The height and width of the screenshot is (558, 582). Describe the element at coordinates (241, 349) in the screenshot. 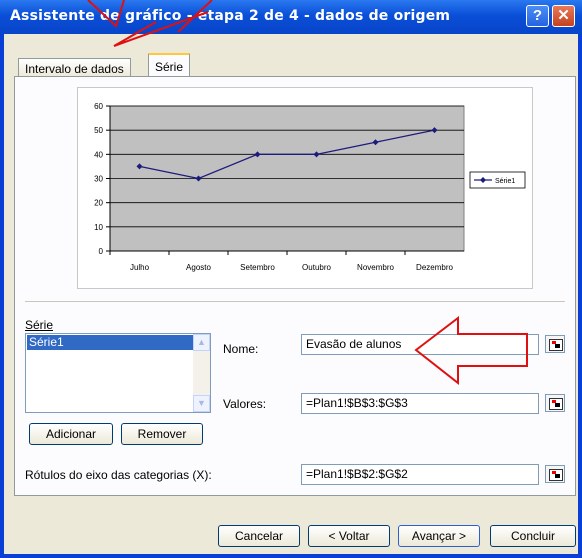

I see `nome-label: Nome:` at that location.